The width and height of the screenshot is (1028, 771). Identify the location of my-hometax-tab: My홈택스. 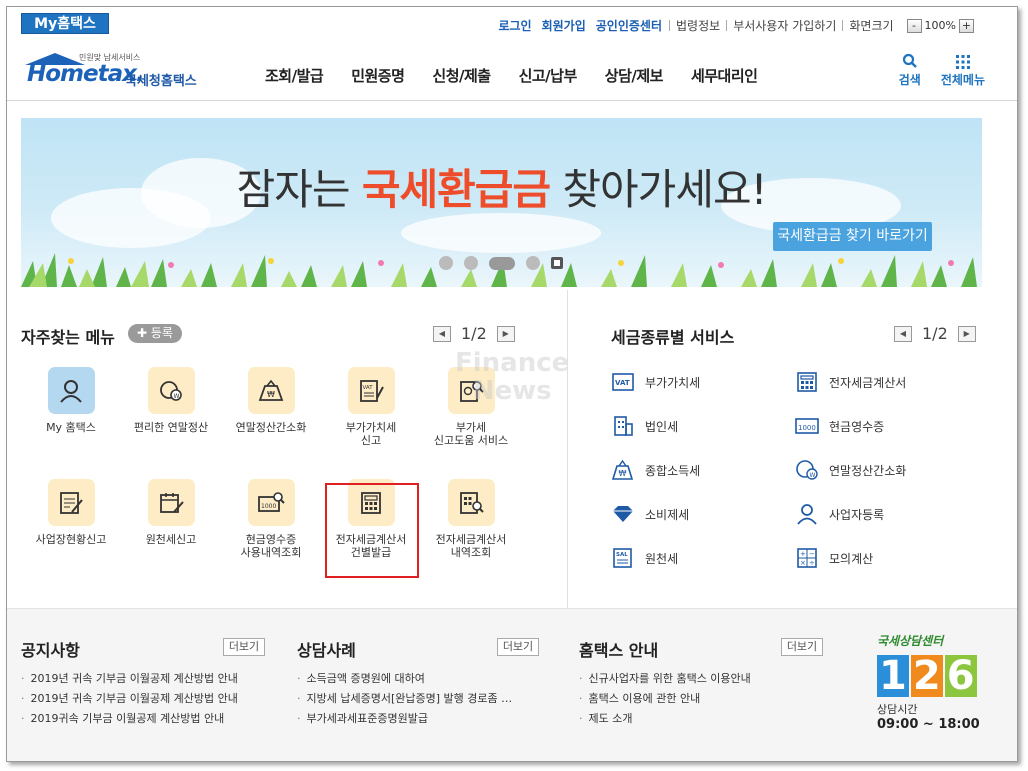
(65, 23).